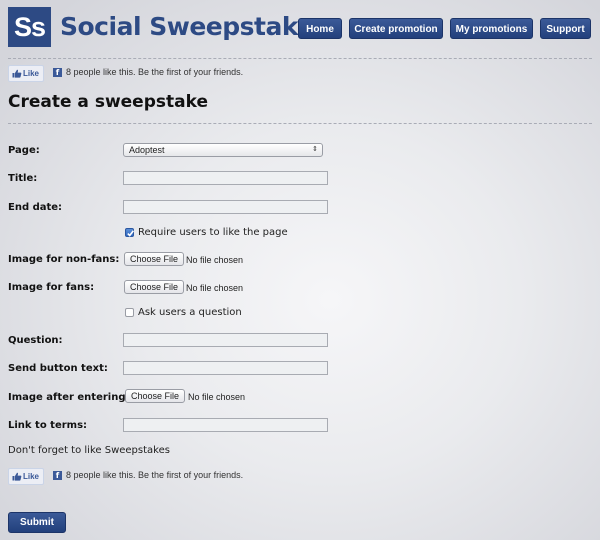 The width and height of the screenshot is (600, 540). Describe the element at coordinates (58, 368) in the screenshot. I see `send-button-text-label: Send button text:` at that location.